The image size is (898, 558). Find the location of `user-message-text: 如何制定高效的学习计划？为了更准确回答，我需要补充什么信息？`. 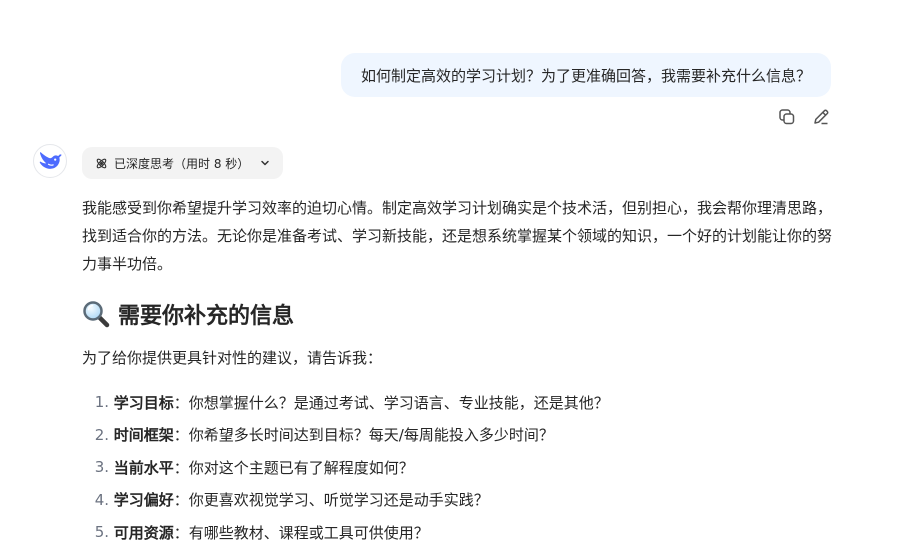

user-message-text: 如何制定高效的学习计划？为了更准确回答，我需要补充什么信息？ is located at coordinates (585, 75).